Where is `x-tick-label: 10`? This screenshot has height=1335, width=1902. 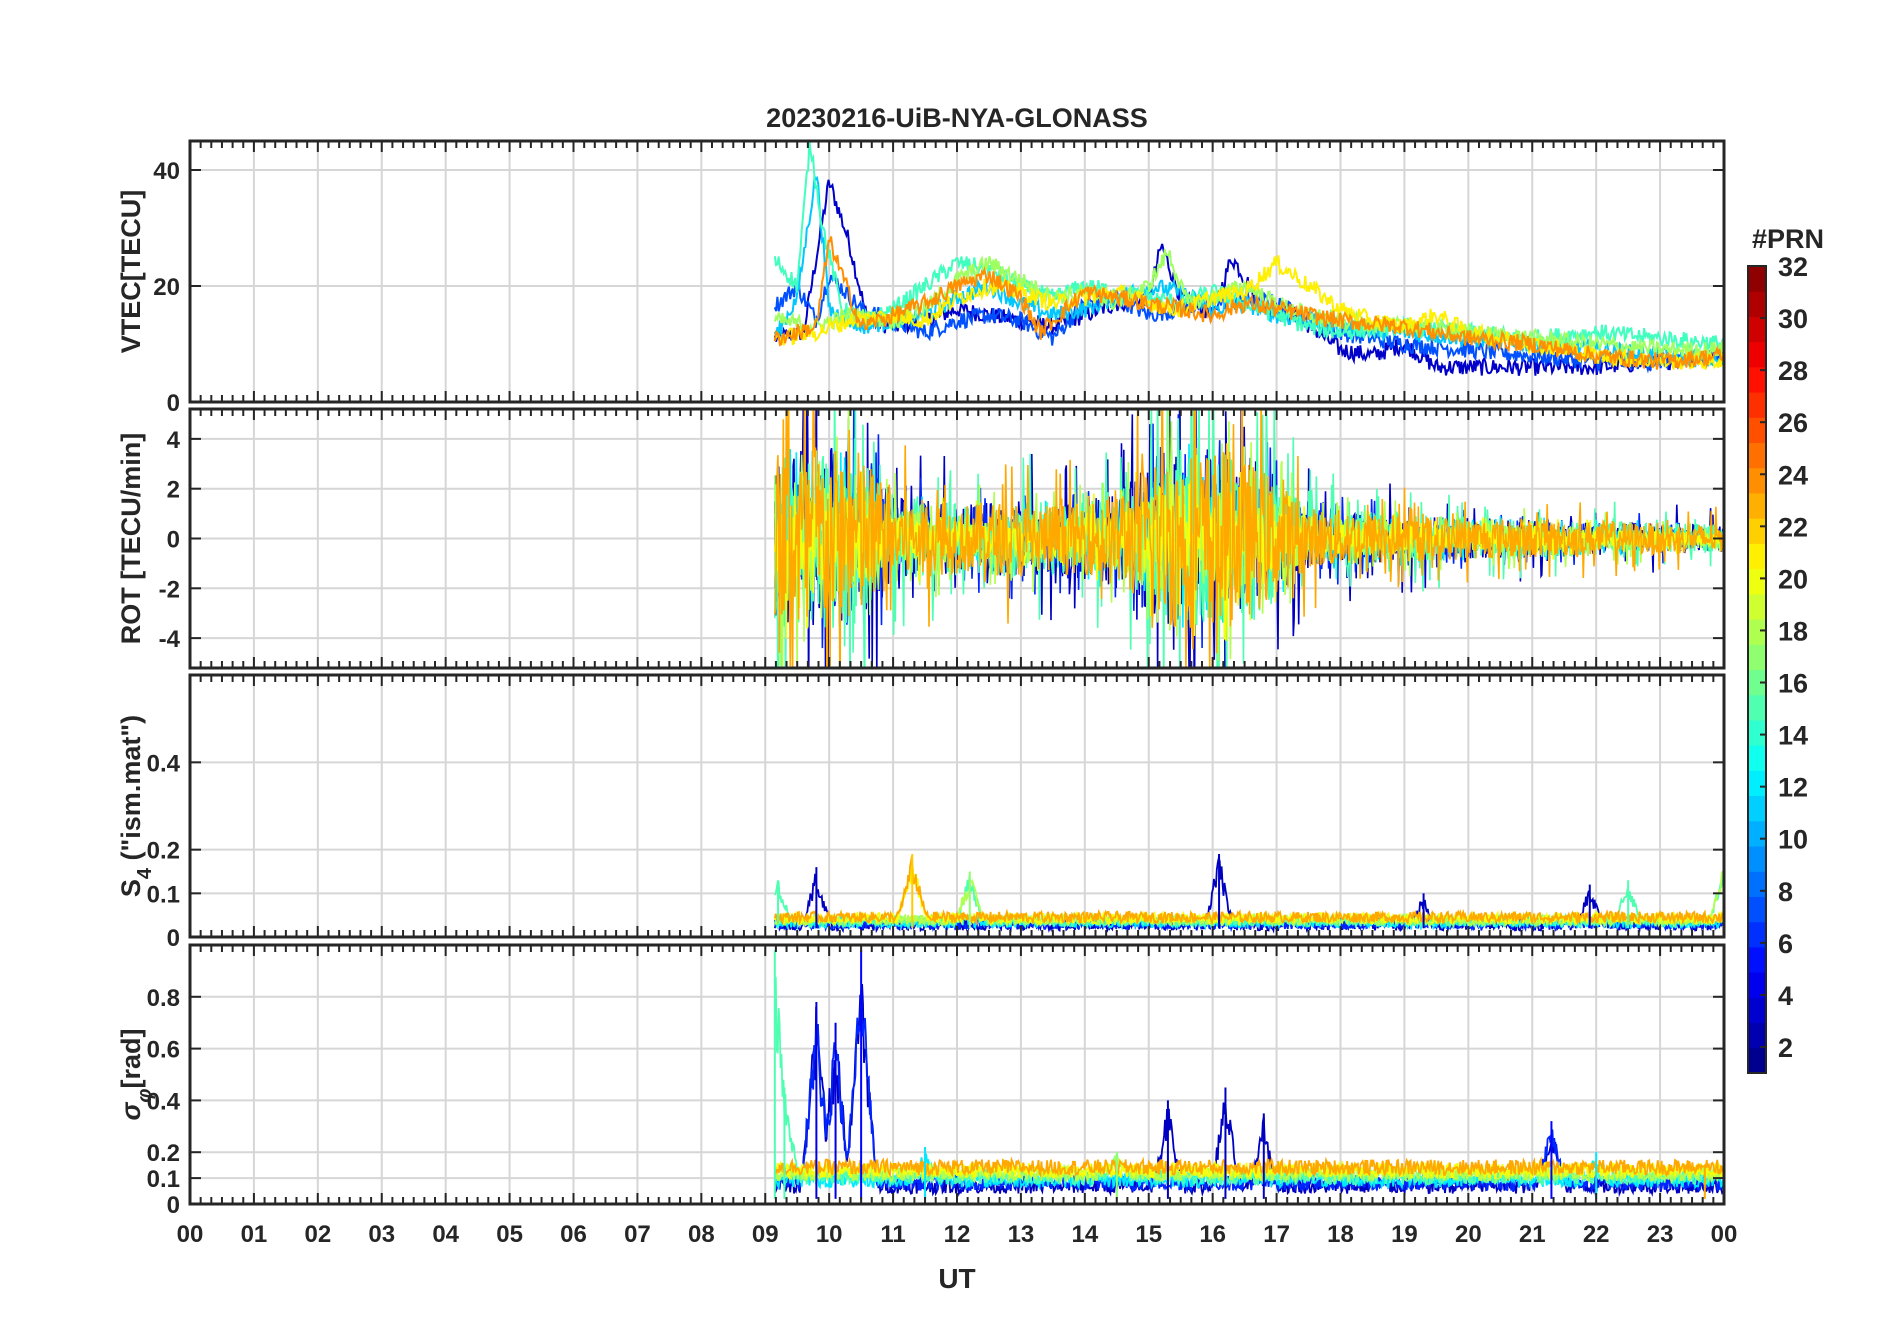 x-tick-label: 10 is located at coordinates (829, 1234).